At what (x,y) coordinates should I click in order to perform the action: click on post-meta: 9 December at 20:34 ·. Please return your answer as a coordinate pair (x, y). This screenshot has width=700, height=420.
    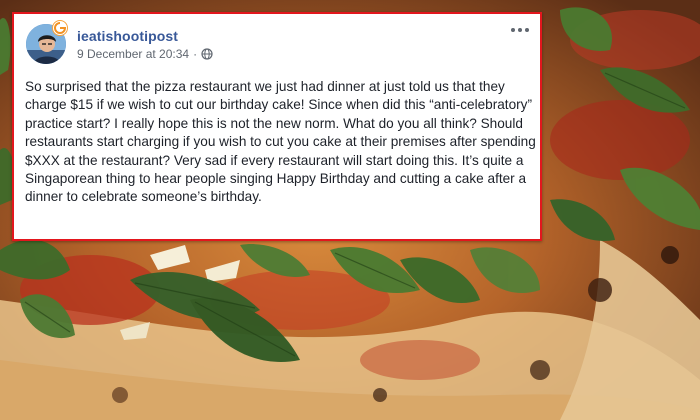
    Looking at the image, I should click on (145, 54).